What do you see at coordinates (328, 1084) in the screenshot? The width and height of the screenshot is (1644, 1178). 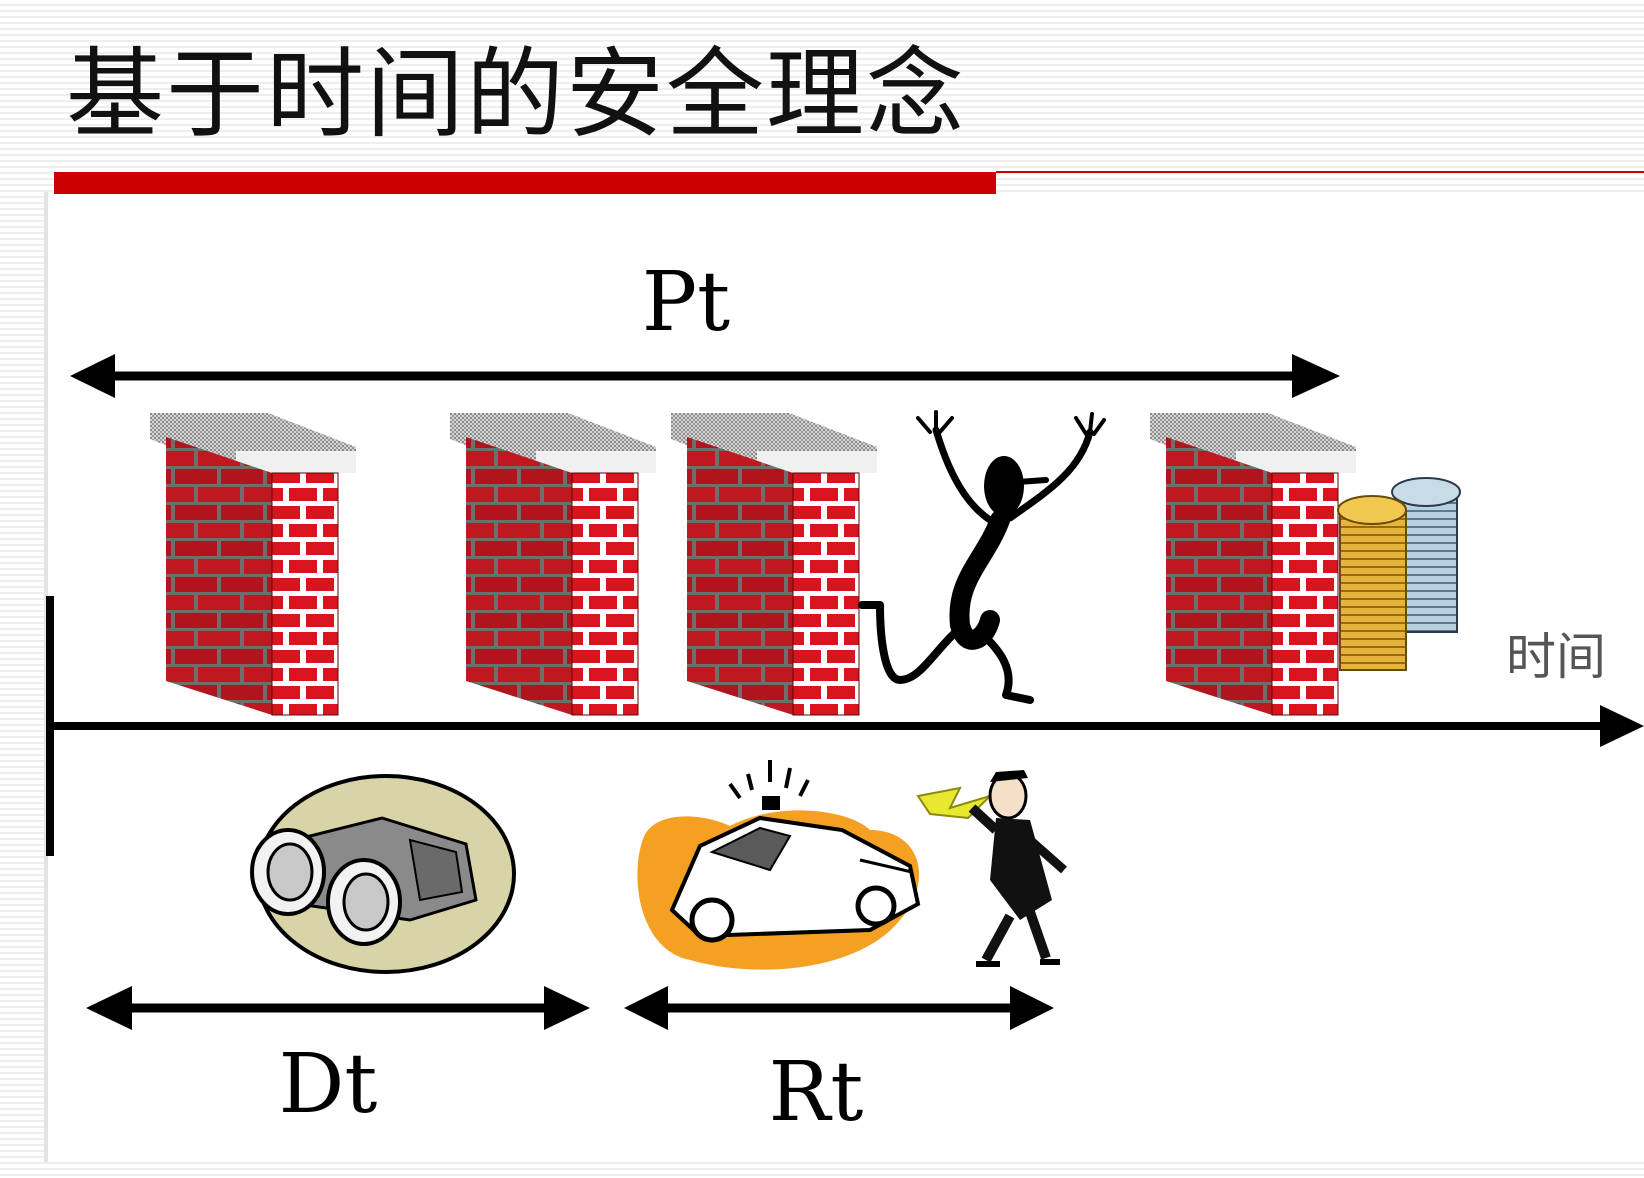 I see `dt-label: Dt` at bounding box center [328, 1084].